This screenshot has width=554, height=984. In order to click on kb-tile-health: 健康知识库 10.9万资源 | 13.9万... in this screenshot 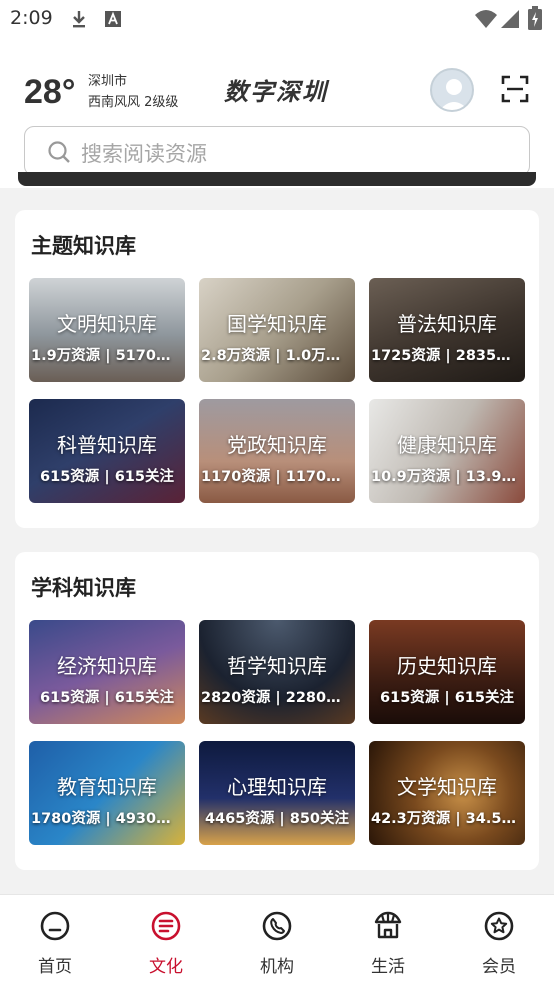, I will do `click(447, 451)`.